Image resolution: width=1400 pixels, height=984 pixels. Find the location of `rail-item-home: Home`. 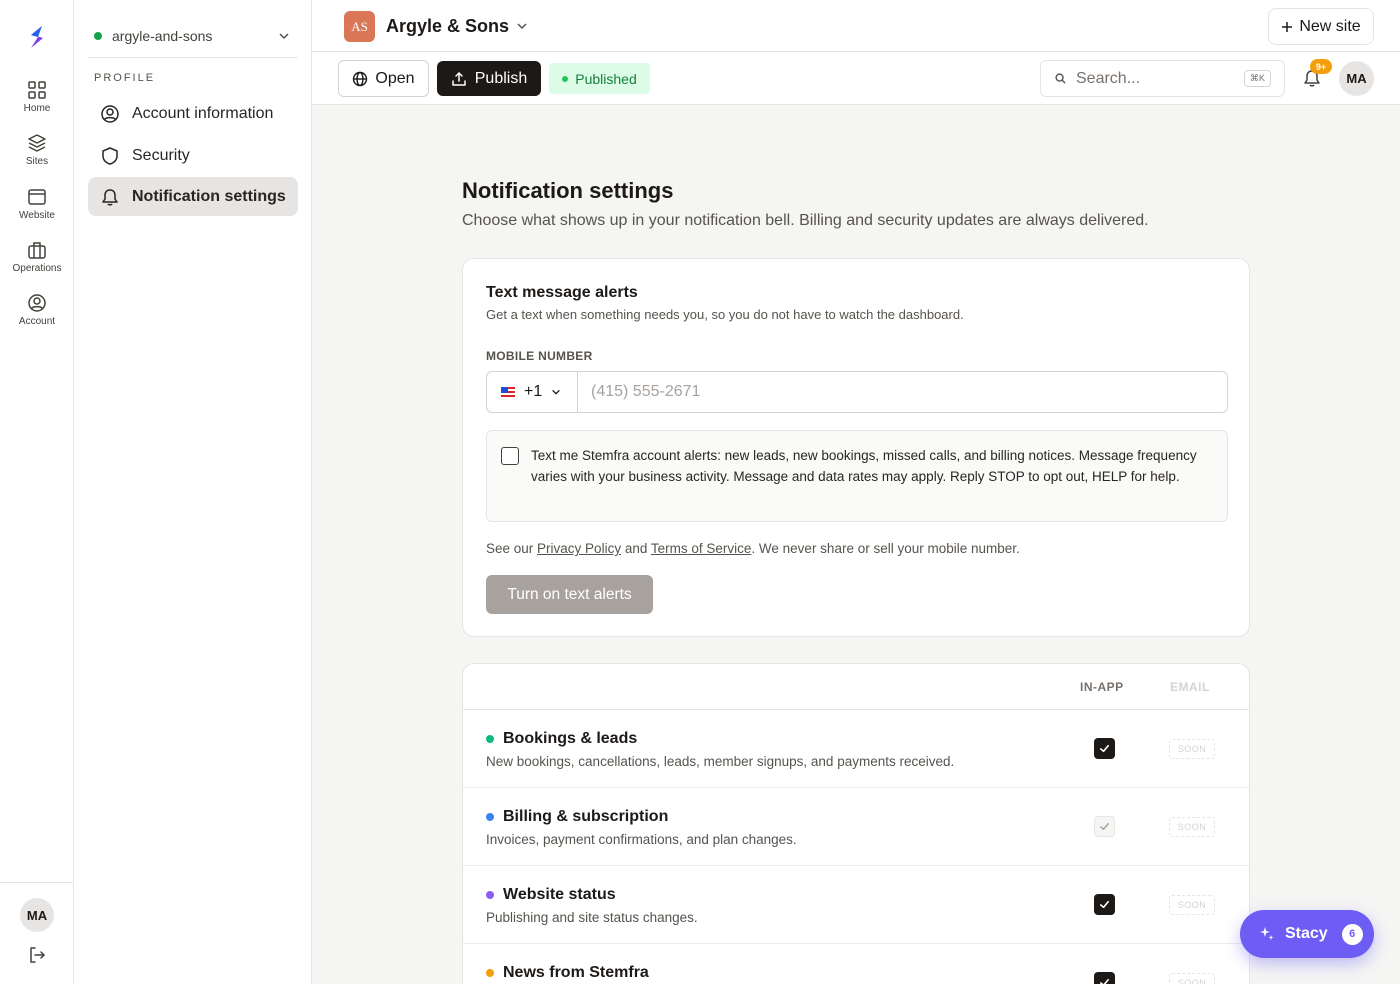

rail-item-home: Home is located at coordinates (37, 97).